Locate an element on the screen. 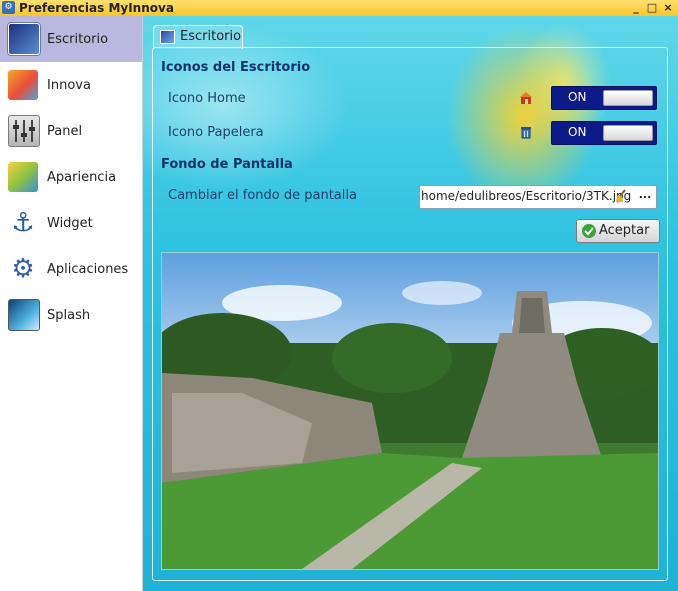 This screenshot has height=591, width=678. sliders-icon is located at coordinates (24, 131).